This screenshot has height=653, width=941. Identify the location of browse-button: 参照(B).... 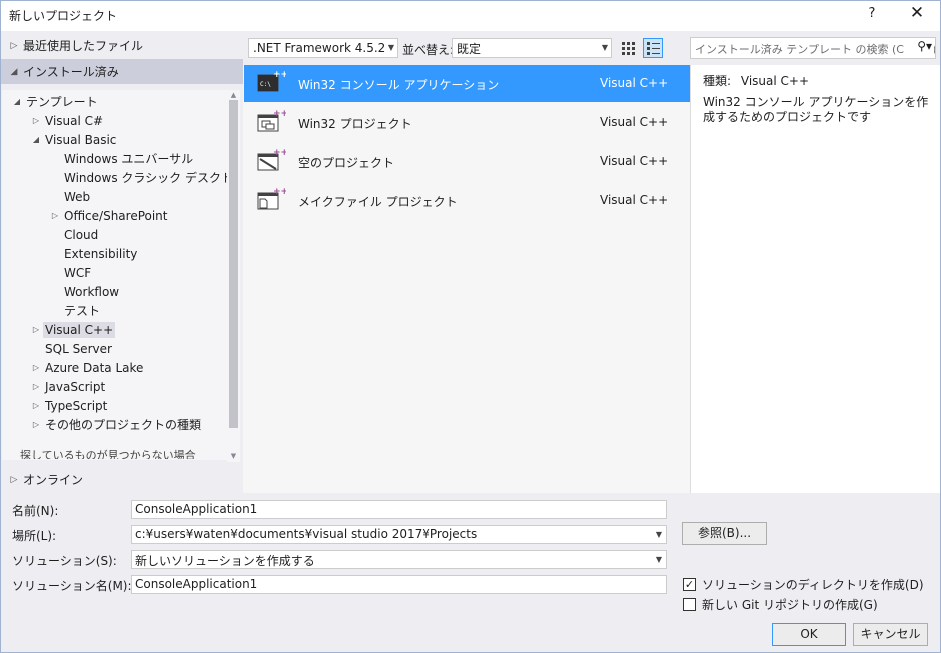
(724, 533).